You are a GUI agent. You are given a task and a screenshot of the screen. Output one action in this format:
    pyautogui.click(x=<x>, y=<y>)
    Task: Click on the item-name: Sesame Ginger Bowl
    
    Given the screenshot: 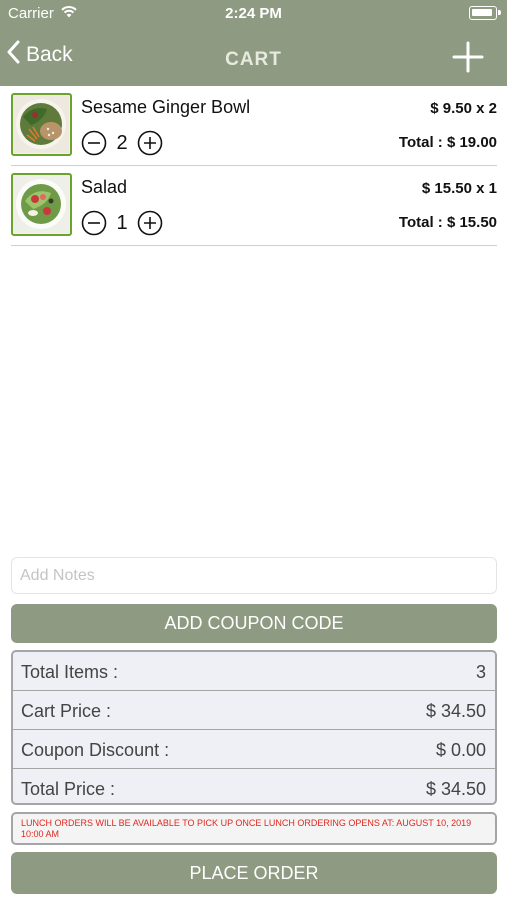 What is the action you would take?
    pyautogui.click(x=166, y=107)
    